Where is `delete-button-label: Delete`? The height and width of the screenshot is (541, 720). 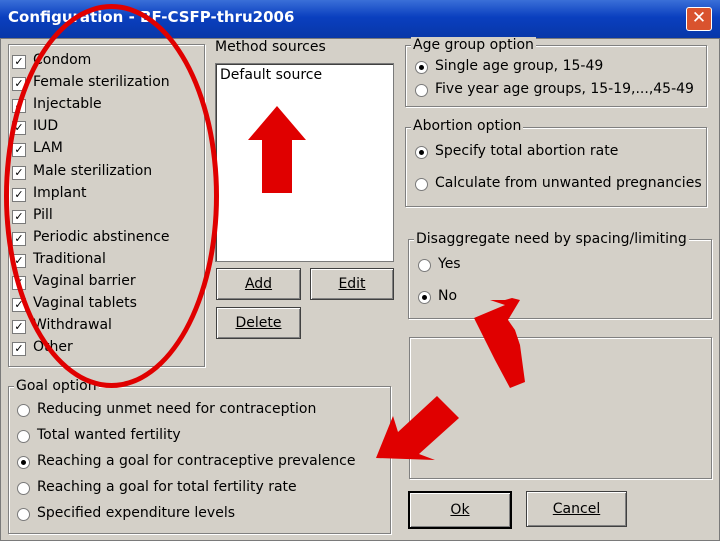 delete-button-label: Delete is located at coordinates (258, 323).